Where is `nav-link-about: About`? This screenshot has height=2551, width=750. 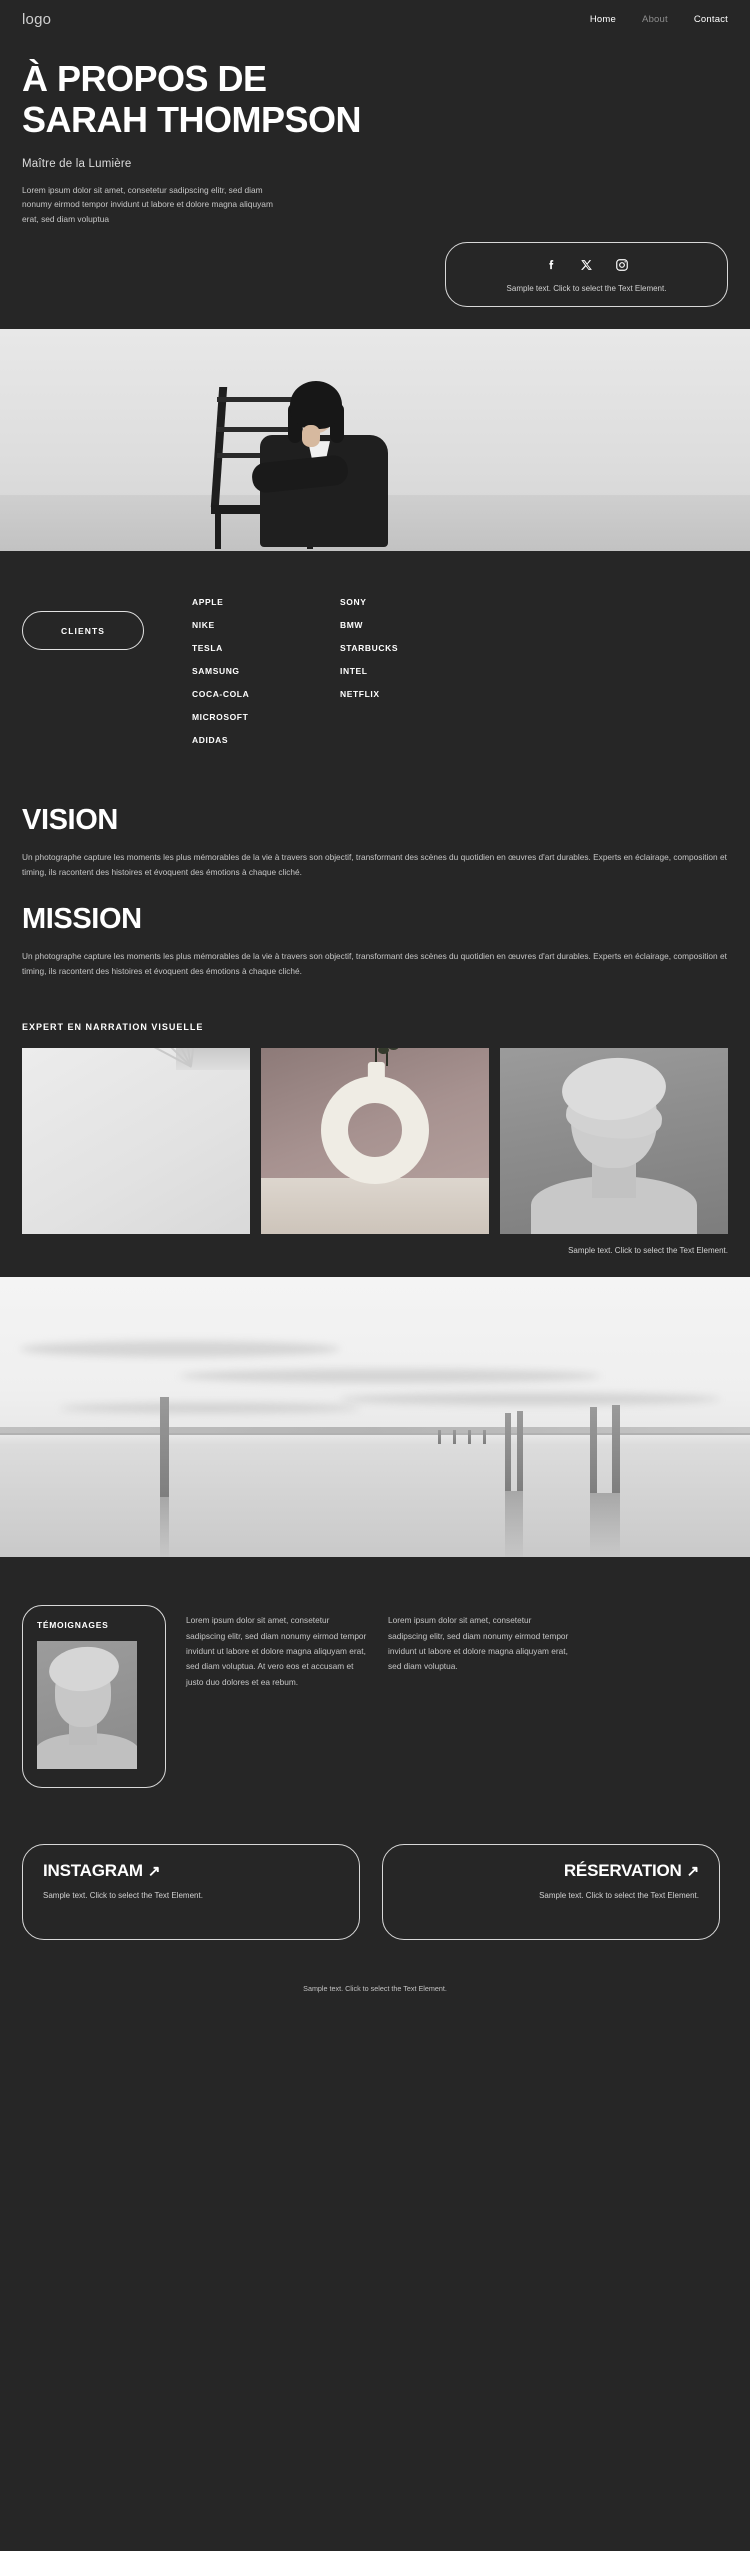 nav-link-about: About is located at coordinates (655, 19).